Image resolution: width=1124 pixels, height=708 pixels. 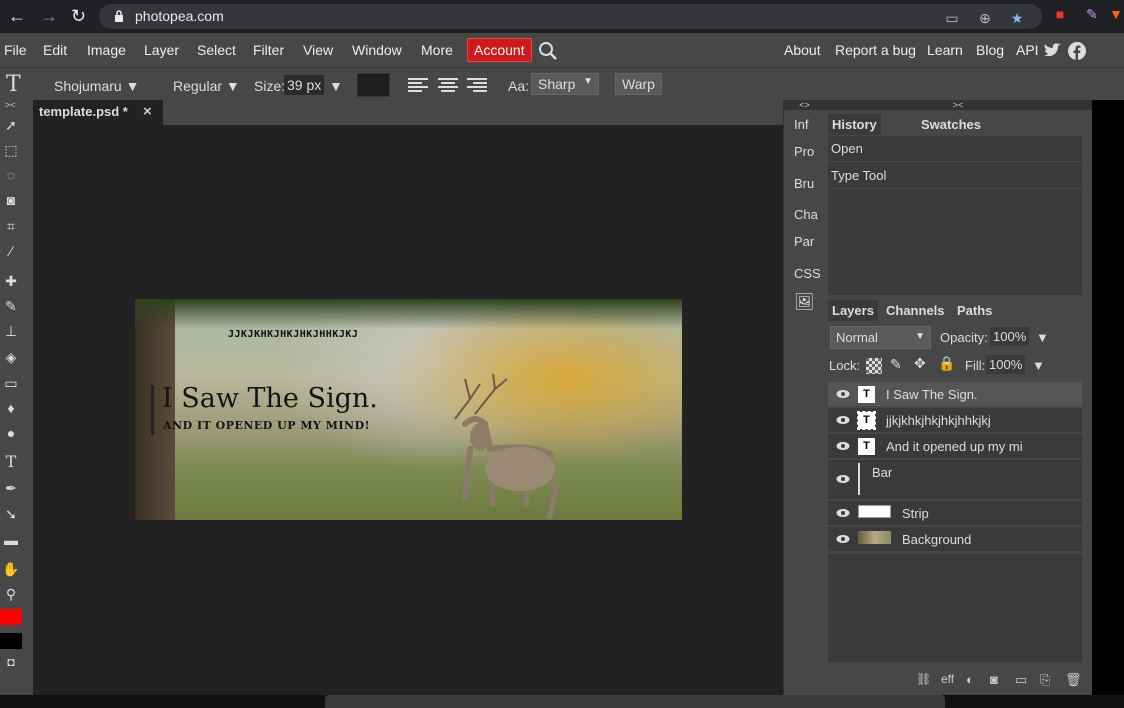 I want to click on lasso-tool-icon: ◌, so click(x=11, y=175).